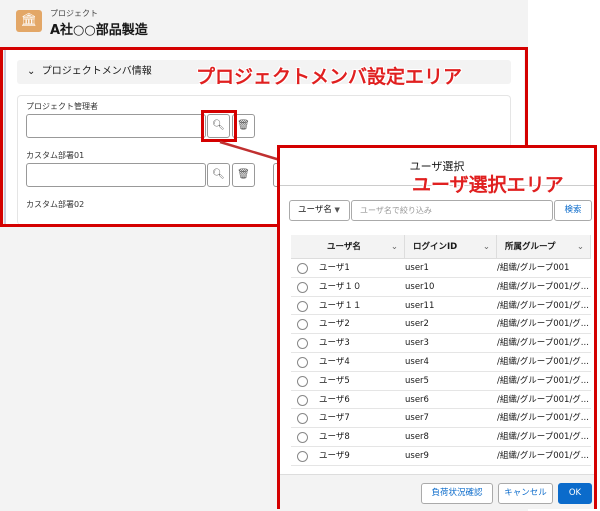 The height and width of the screenshot is (511, 600). What do you see at coordinates (334, 324) in the screenshot?
I see `cell-name: ユーザ2` at bounding box center [334, 324].